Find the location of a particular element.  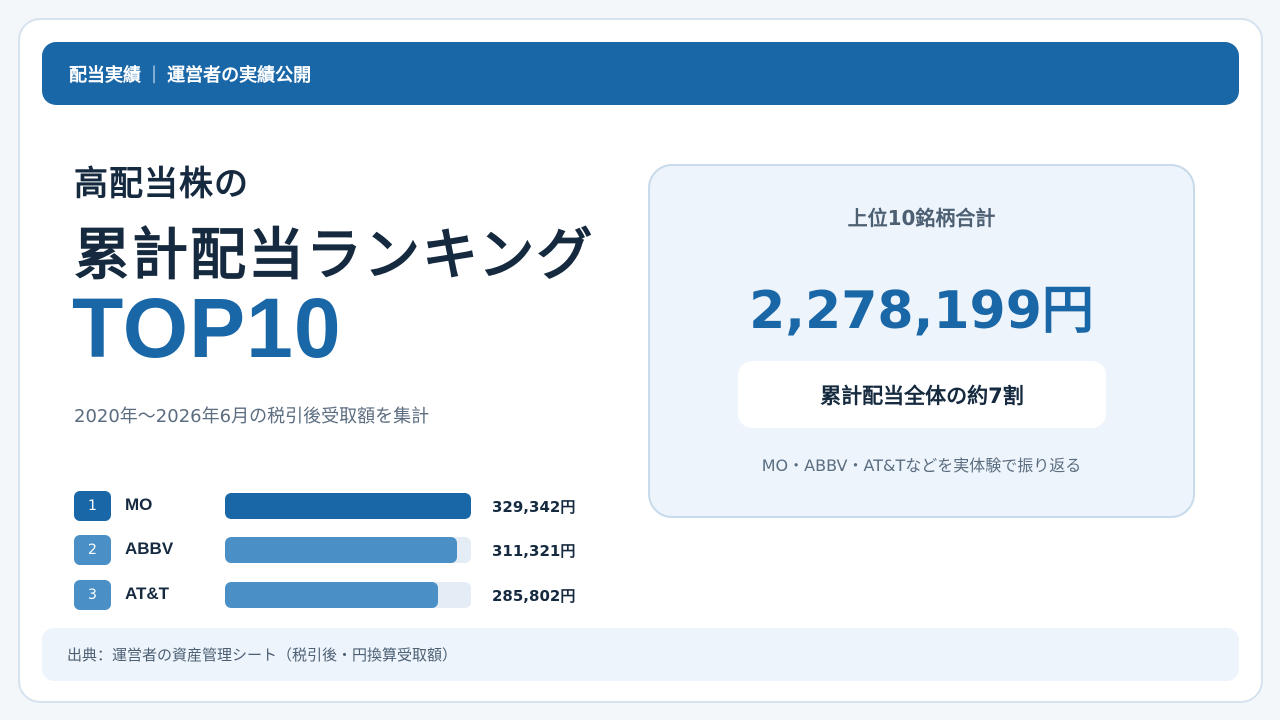

ranking-row: 3 AT&T 285,802円 is located at coordinates (334, 595).